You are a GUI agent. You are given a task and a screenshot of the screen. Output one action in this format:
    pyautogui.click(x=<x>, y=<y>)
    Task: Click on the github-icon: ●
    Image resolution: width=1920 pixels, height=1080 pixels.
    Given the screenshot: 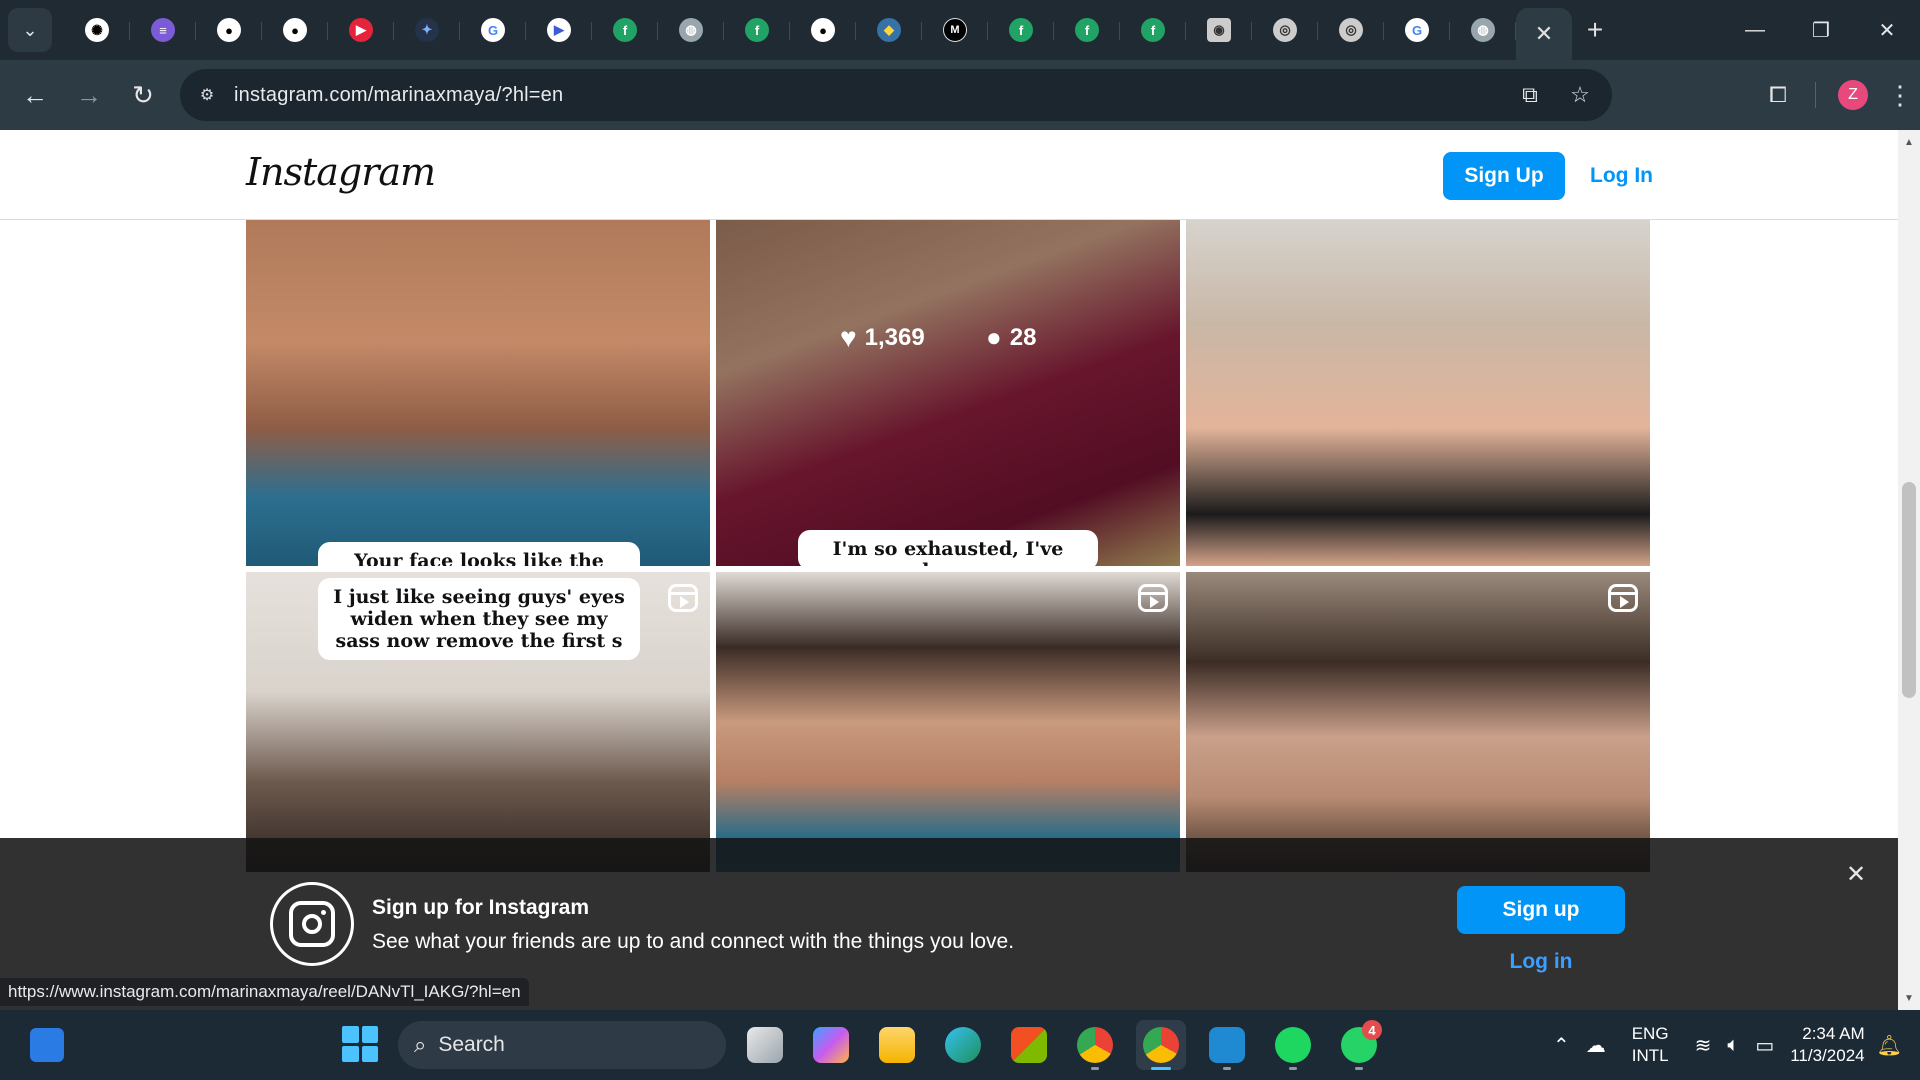 What is the action you would take?
    pyautogui.click(x=823, y=30)
    